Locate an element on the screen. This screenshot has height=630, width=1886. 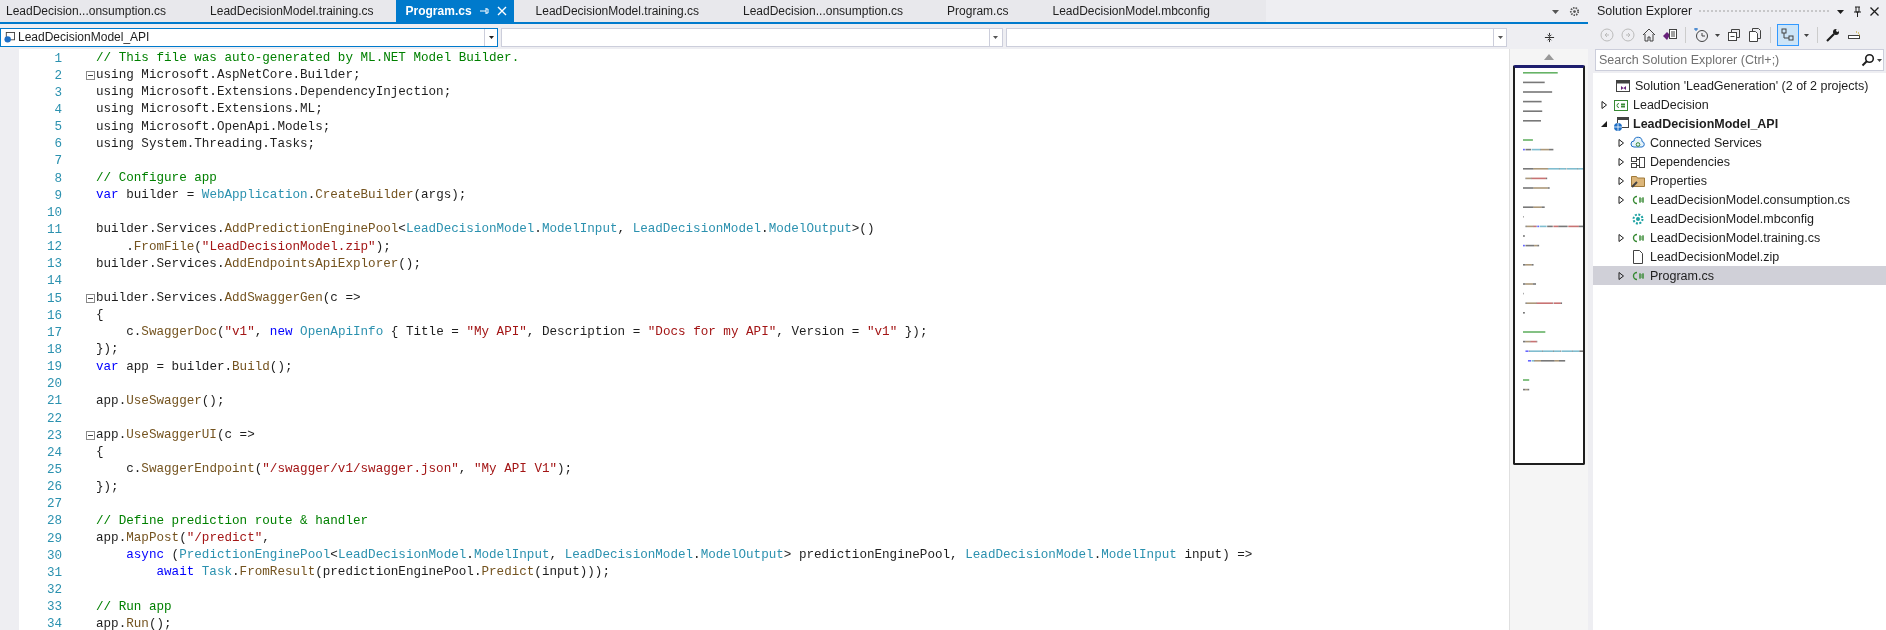
code-line: // Define prediction route & handler is located at coordinates (232, 521).